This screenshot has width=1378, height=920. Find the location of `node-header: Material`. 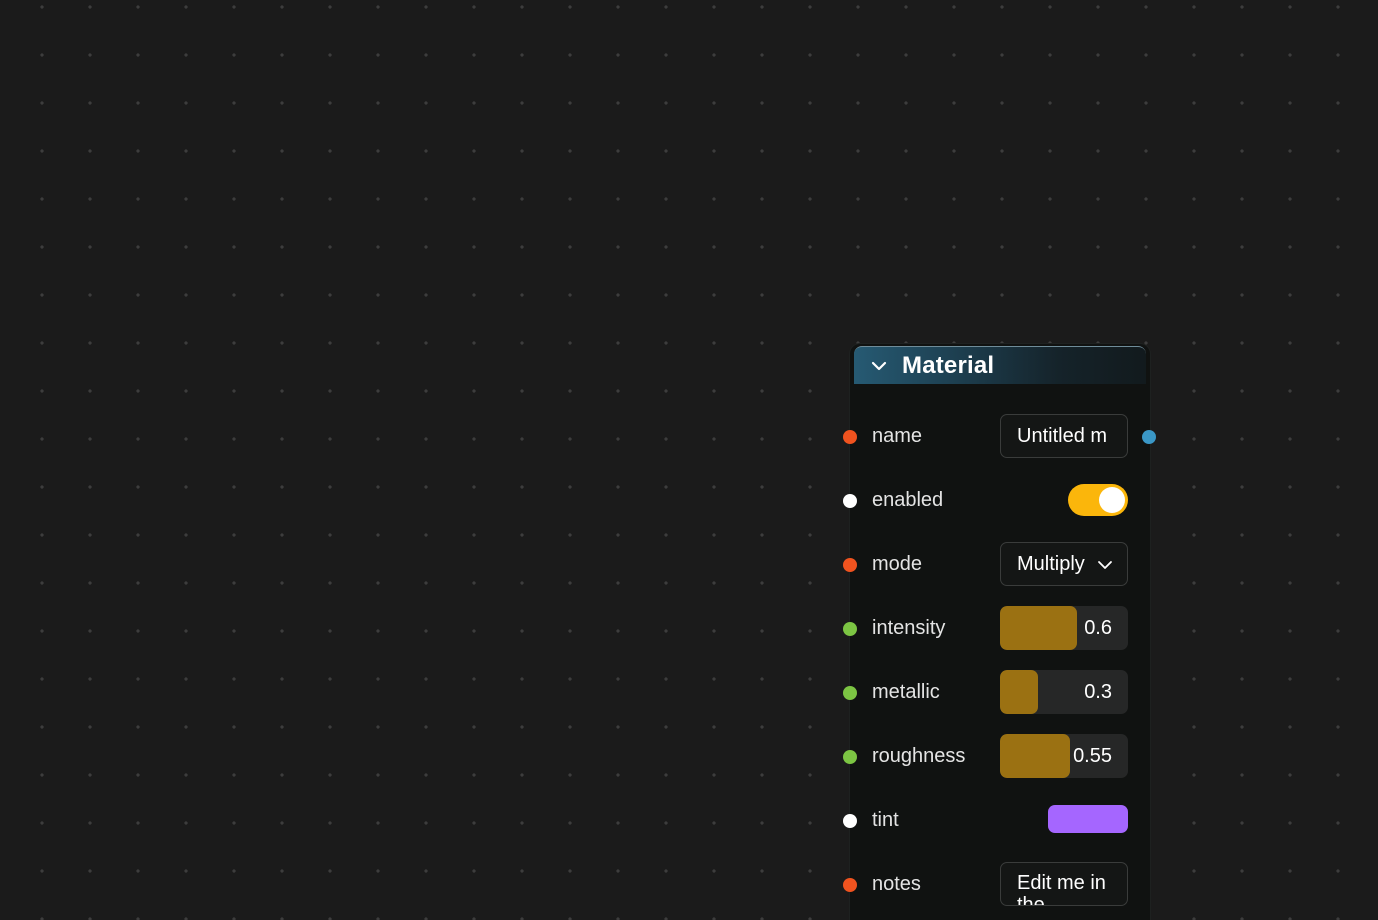

node-header: Material is located at coordinates (1000, 365).